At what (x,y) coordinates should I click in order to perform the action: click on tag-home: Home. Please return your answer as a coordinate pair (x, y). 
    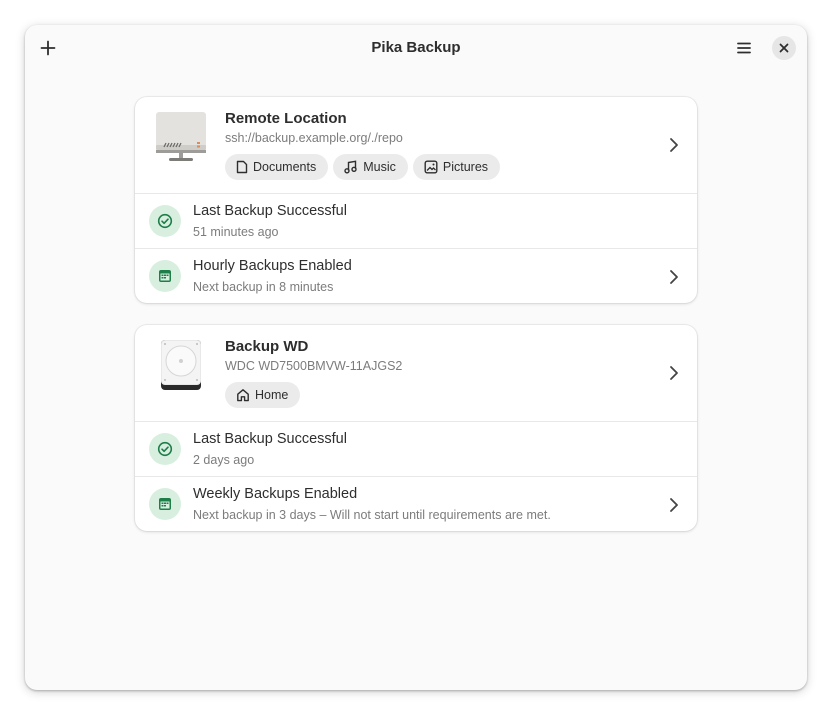
    Looking at the image, I should click on (263, 395).